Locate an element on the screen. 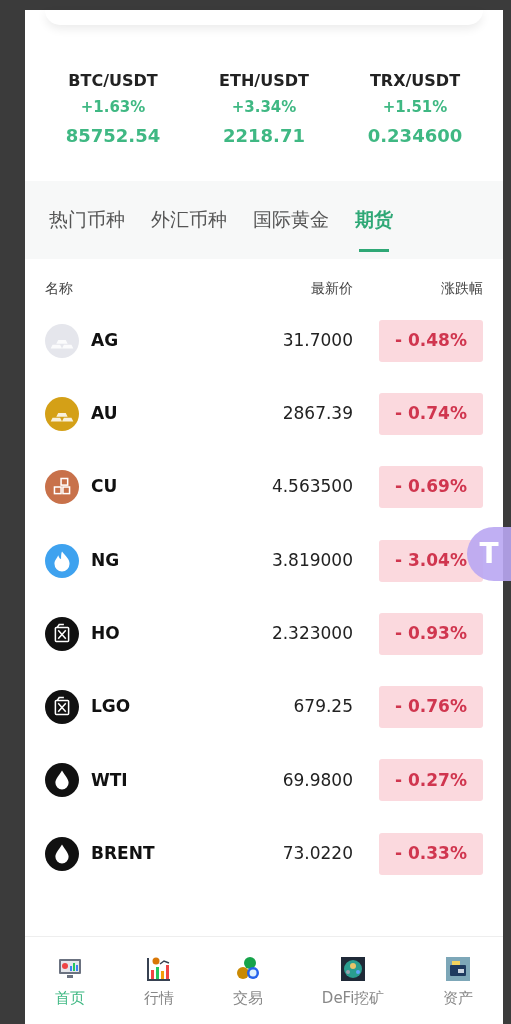 The height and width of the screenshot is (1024, 511). latest-price: 73.0220 is located at coordinates (317, 853).